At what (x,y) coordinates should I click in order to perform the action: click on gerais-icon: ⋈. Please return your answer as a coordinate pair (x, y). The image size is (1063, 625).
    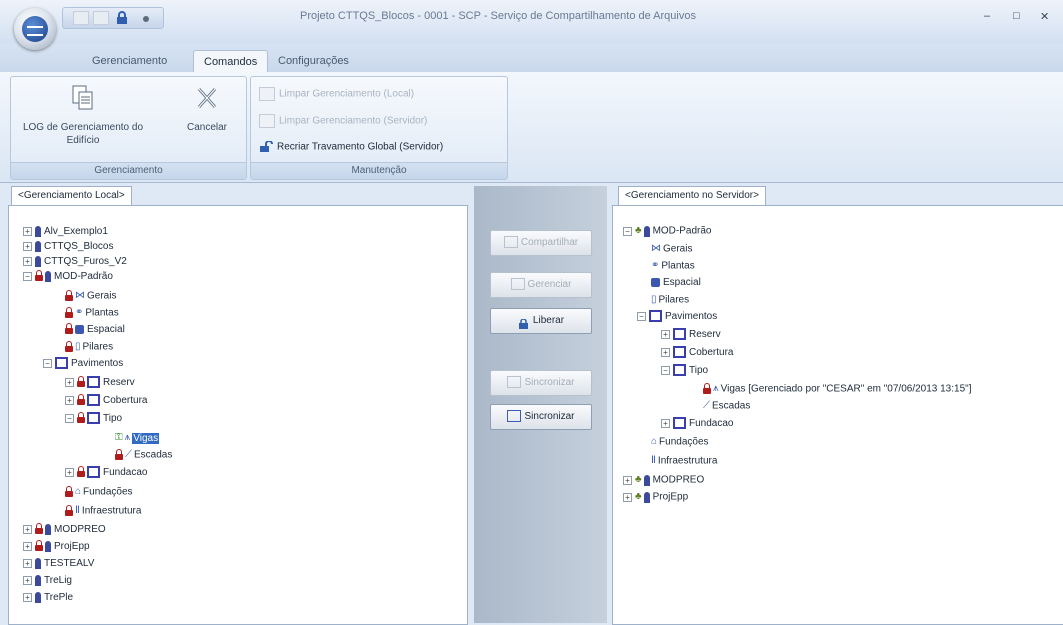
    Looking at the image, I should click on (80, 295).